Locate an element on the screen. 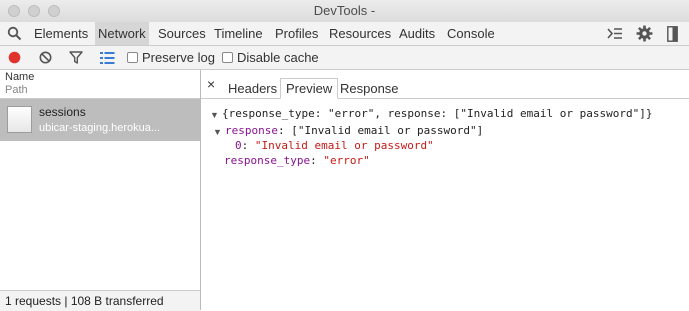  item-index: 0 is located at coordinates (238, 145).